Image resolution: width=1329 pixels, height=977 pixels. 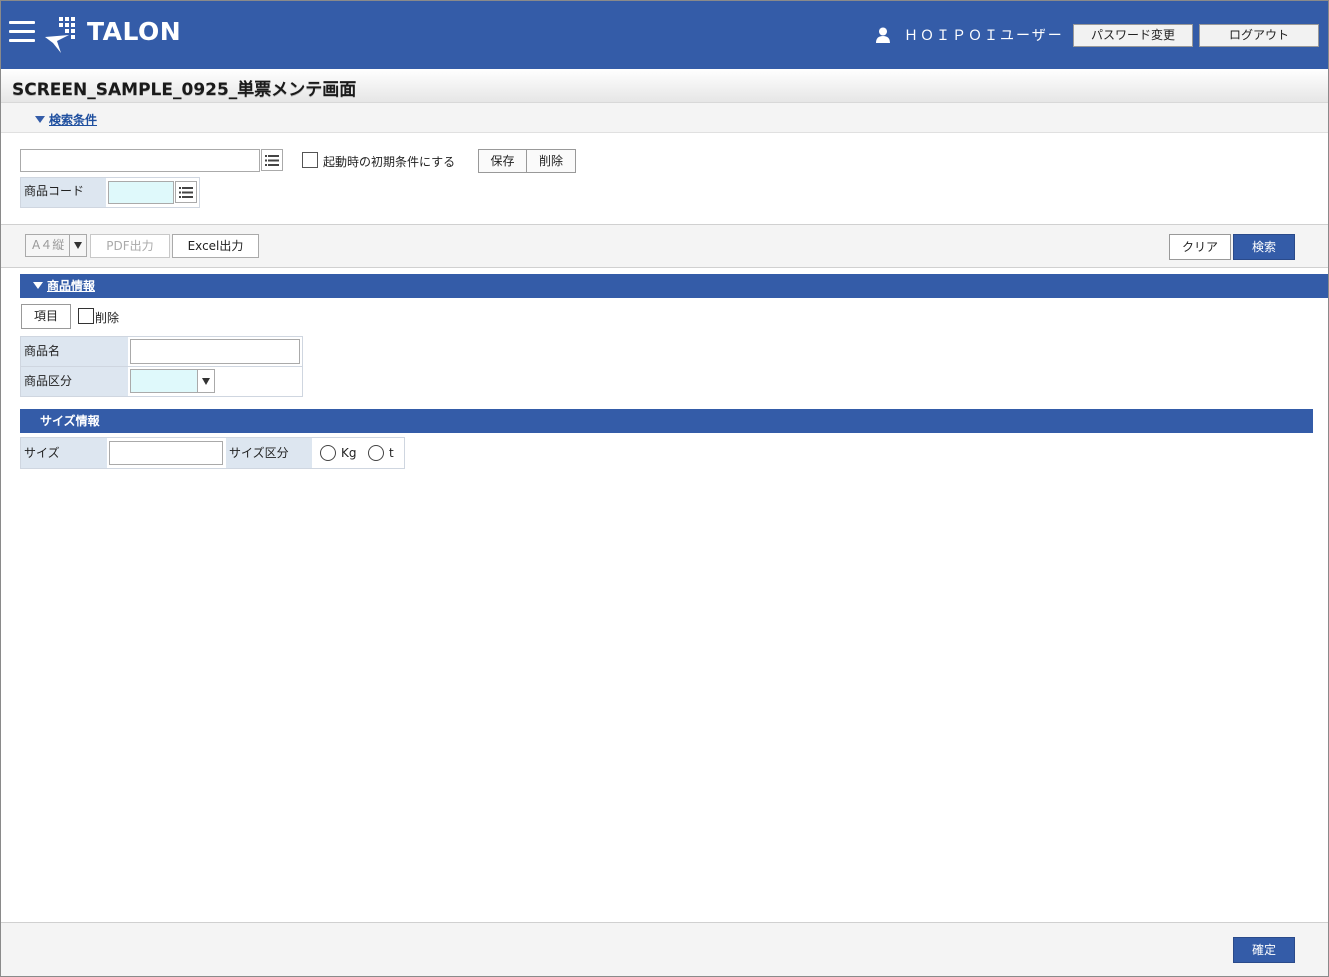 I want to click on size-info-table: サイズ サイズ区分 Kg t, so click(x=212, y=453).